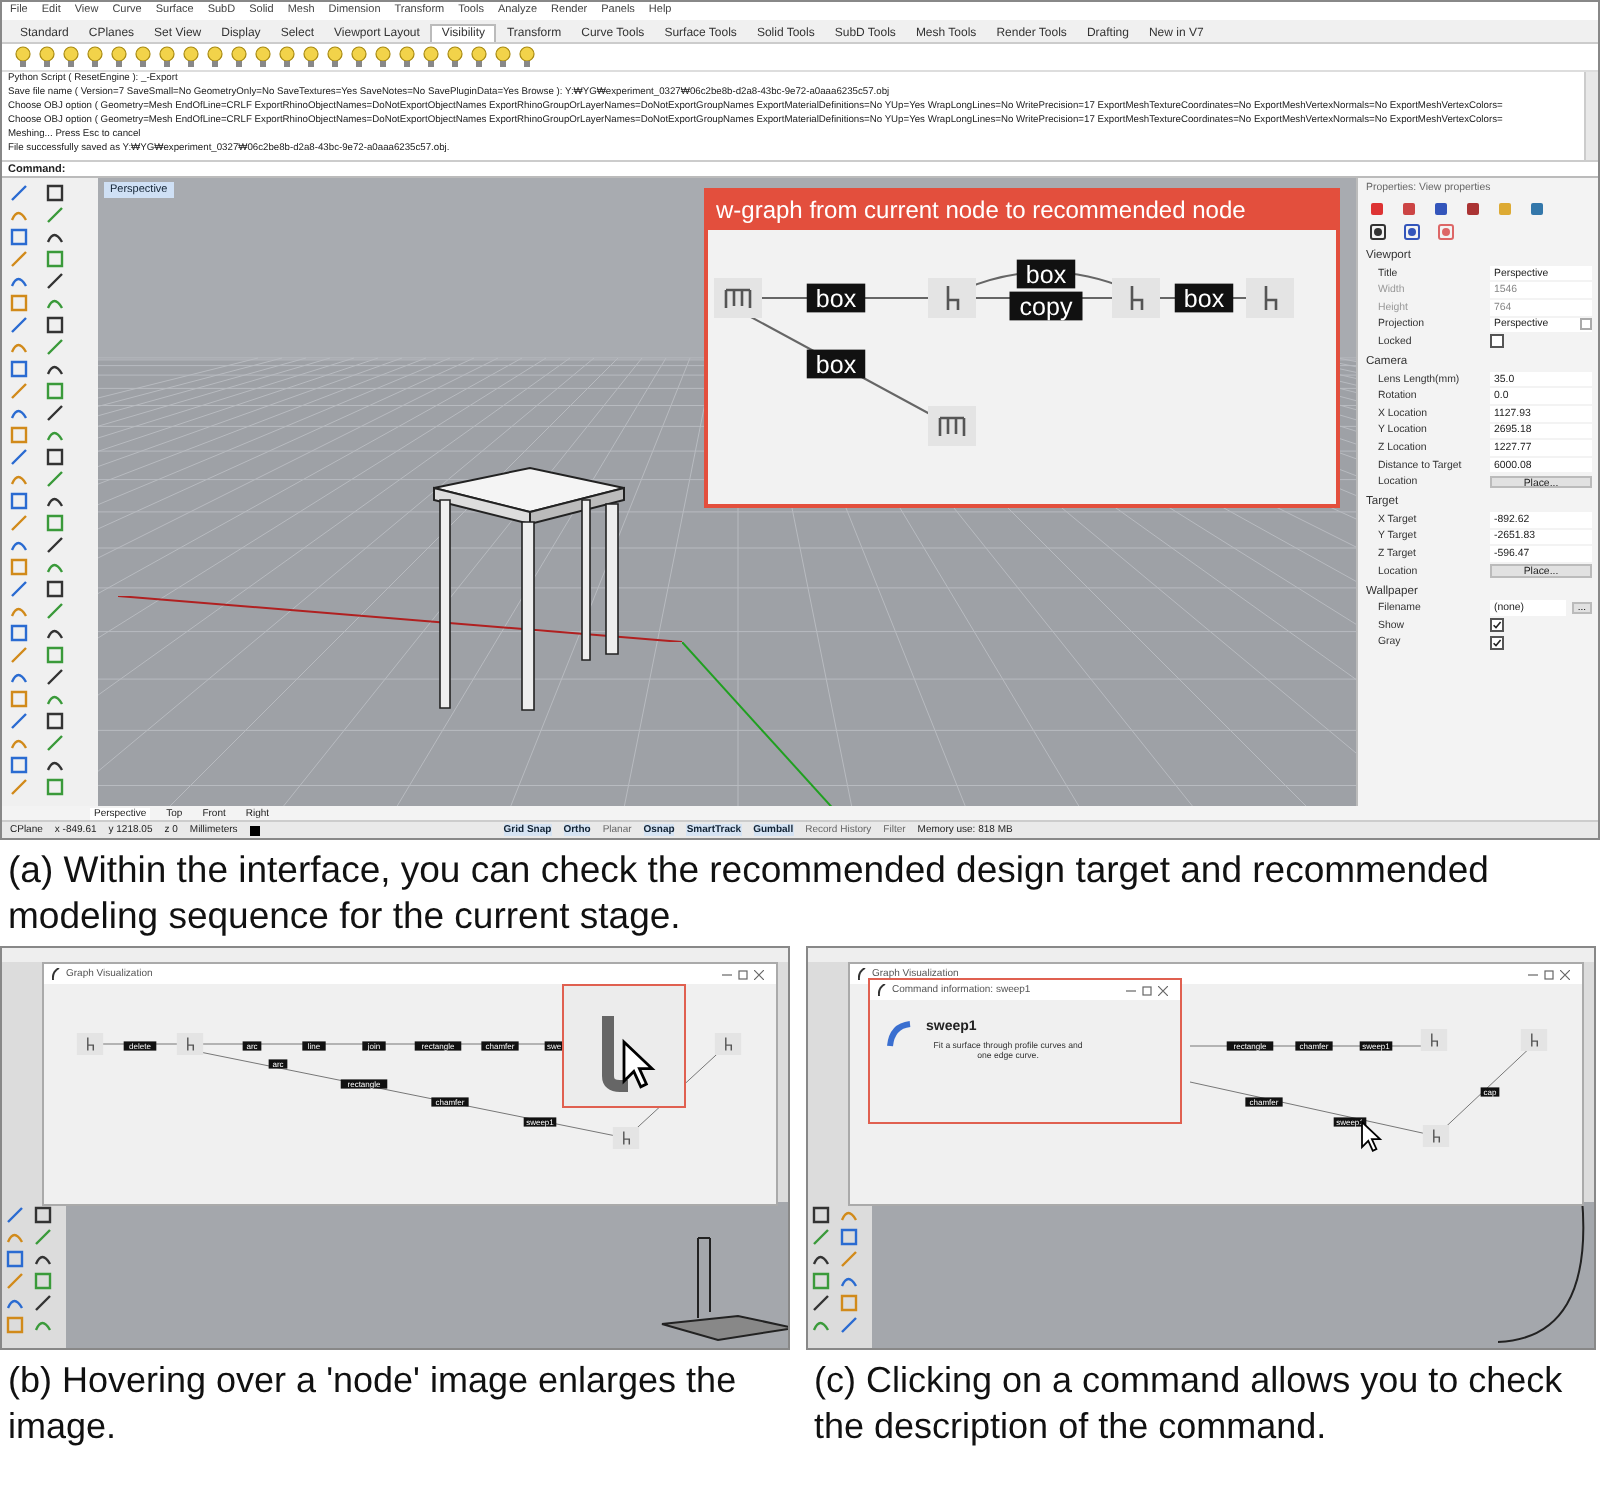  What do you see at coordinates (1591, 116) in the screenshot?
I see `scrollbar` at bounding box center [1591, 116].